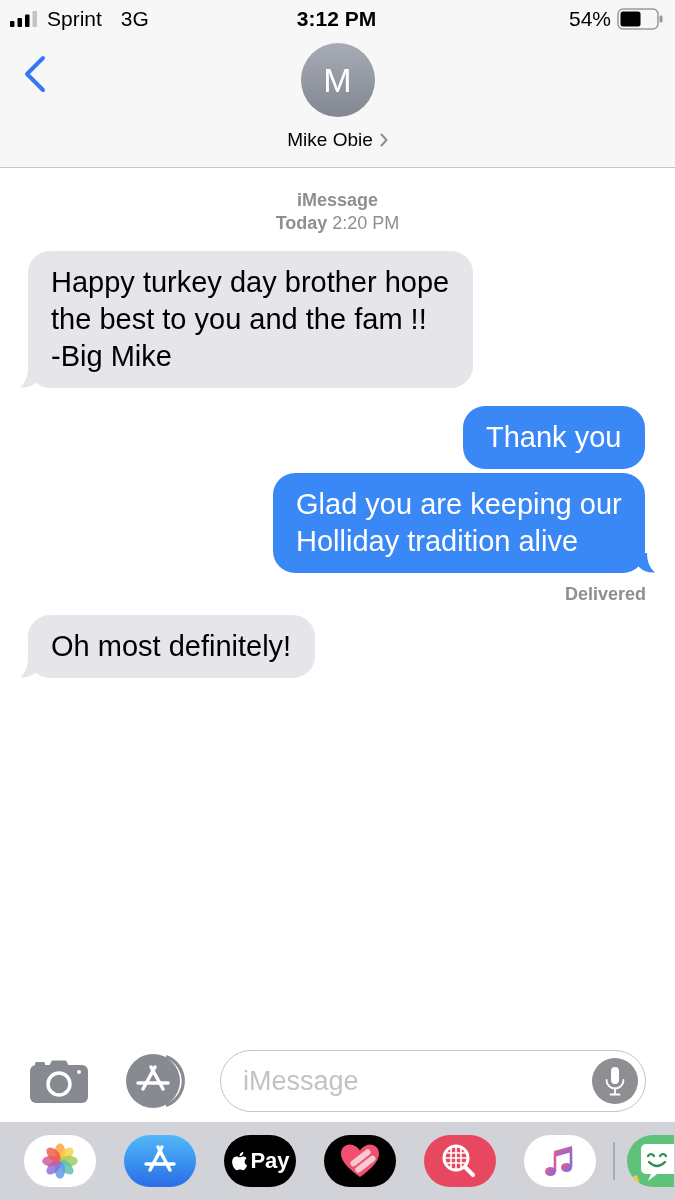 Image resolution: width=675 pixels, height=1200 pixels. I want to click on battery-percent: 54%, so click(589, 19).